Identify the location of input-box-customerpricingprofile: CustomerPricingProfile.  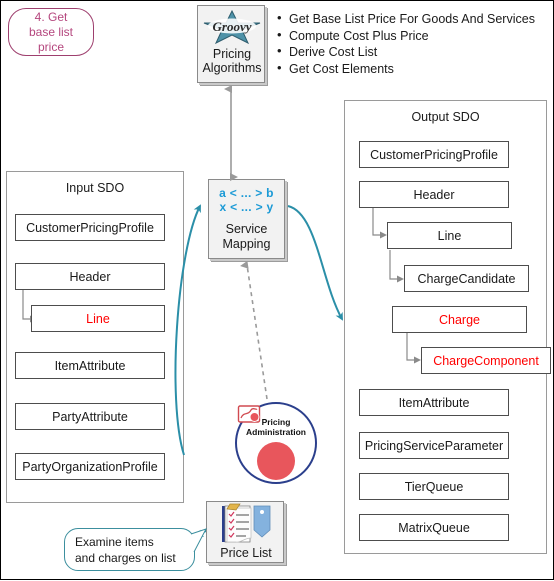
(90, 227).